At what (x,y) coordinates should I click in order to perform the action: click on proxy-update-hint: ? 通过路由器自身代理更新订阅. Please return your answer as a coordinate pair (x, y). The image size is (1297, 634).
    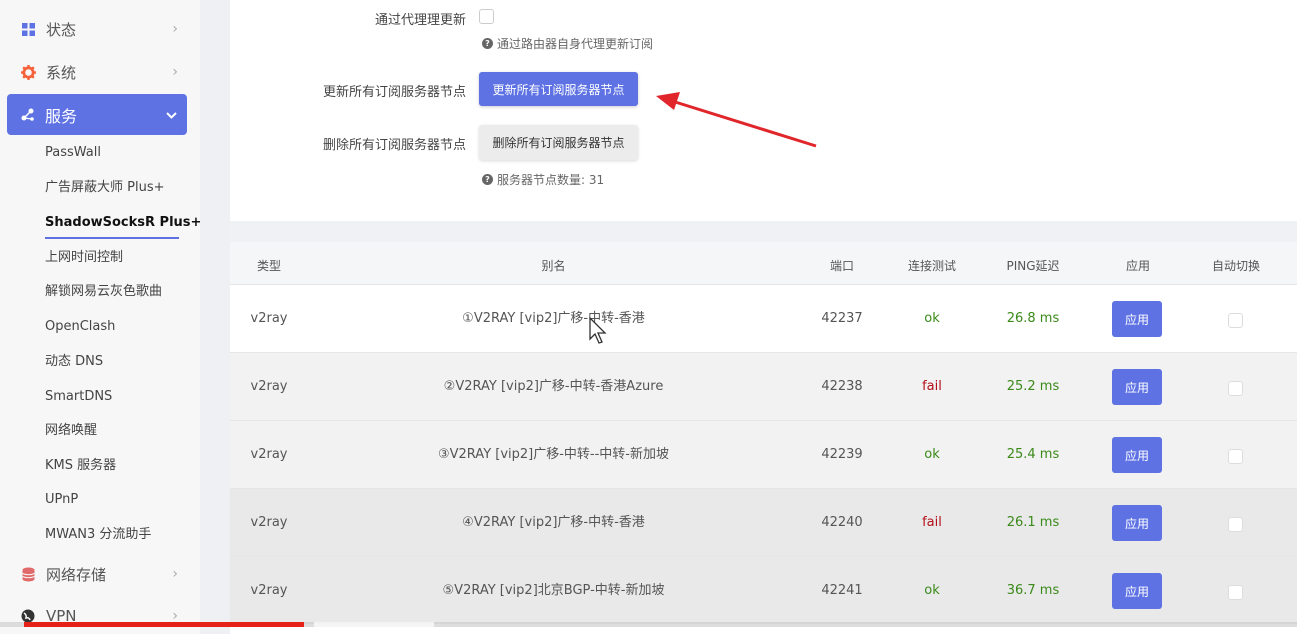
    Looking at the image, I should click on (567, 43).